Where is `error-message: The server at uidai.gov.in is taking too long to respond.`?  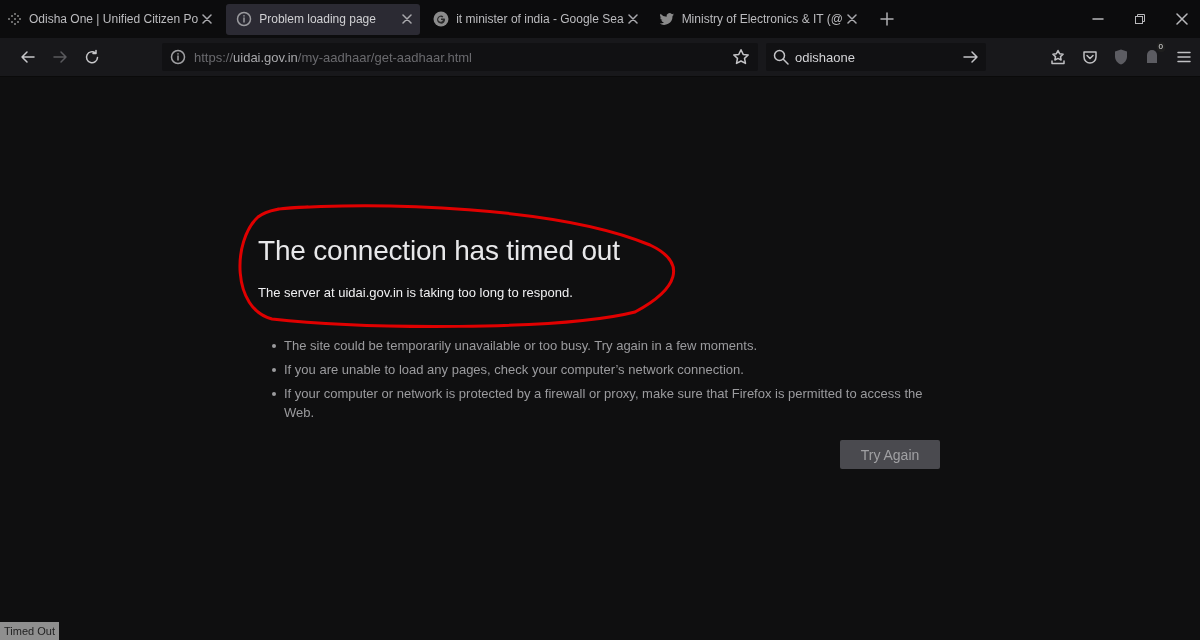
error-message: The server at uidai.gov.in is taking too long to respond. is located at coordinates (416, 292).